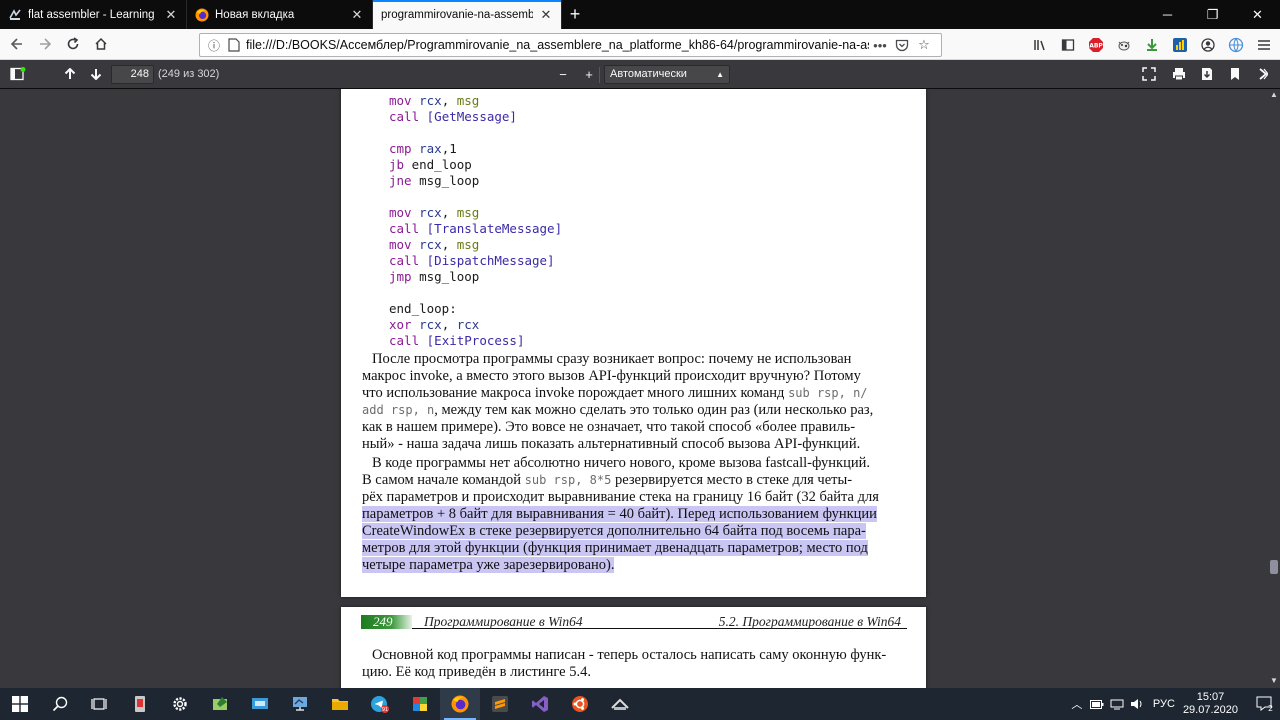 Image resolution: width=1280 pixels, height=720 pixels. I want to click on taskbar-app-remote-desktop-icon, so click(260, 704).